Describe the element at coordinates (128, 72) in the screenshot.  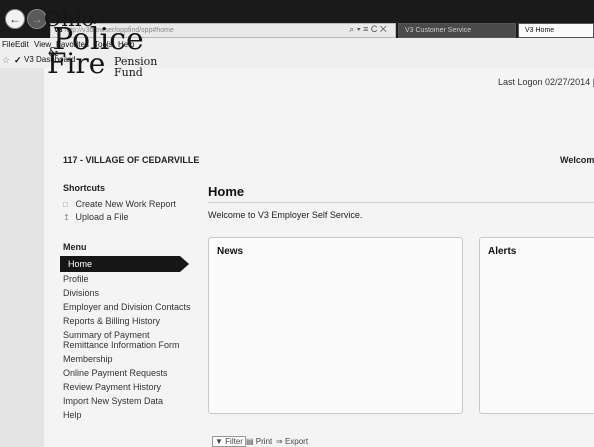
I see `logo-fund: Fund` at that location.